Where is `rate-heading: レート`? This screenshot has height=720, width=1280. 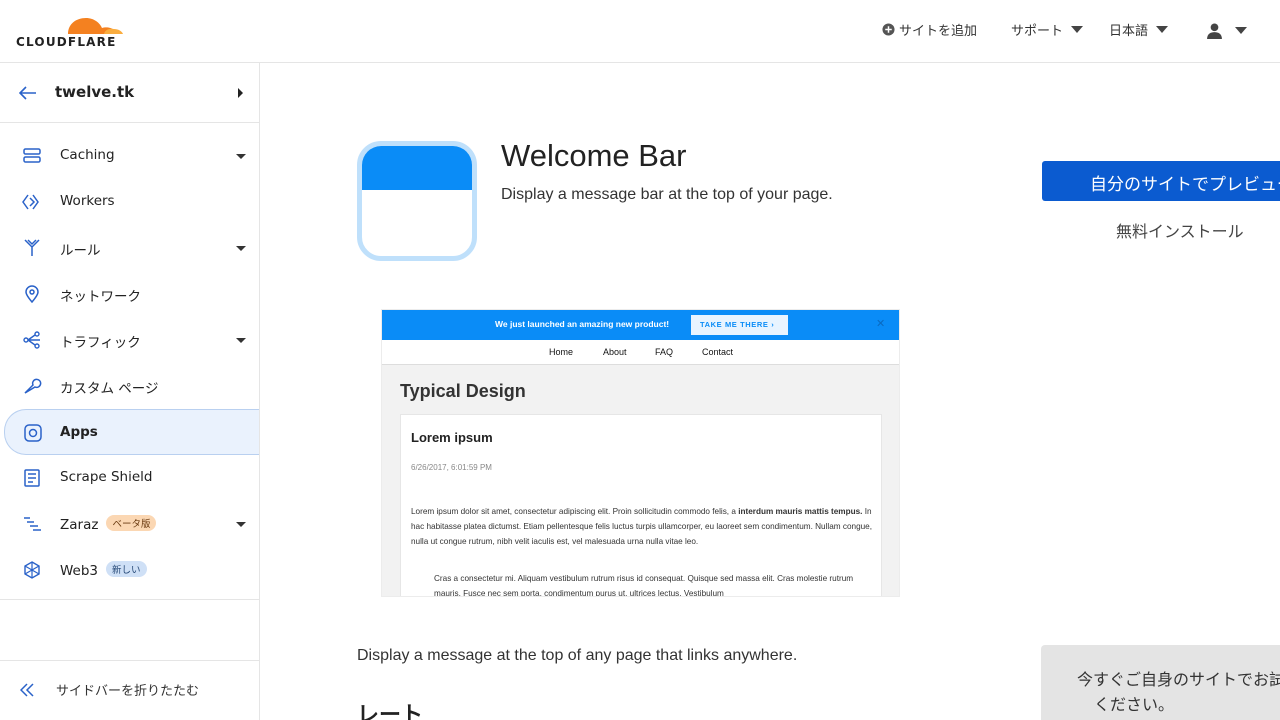 rate-heading: レート is located at coordinates (390, 711).